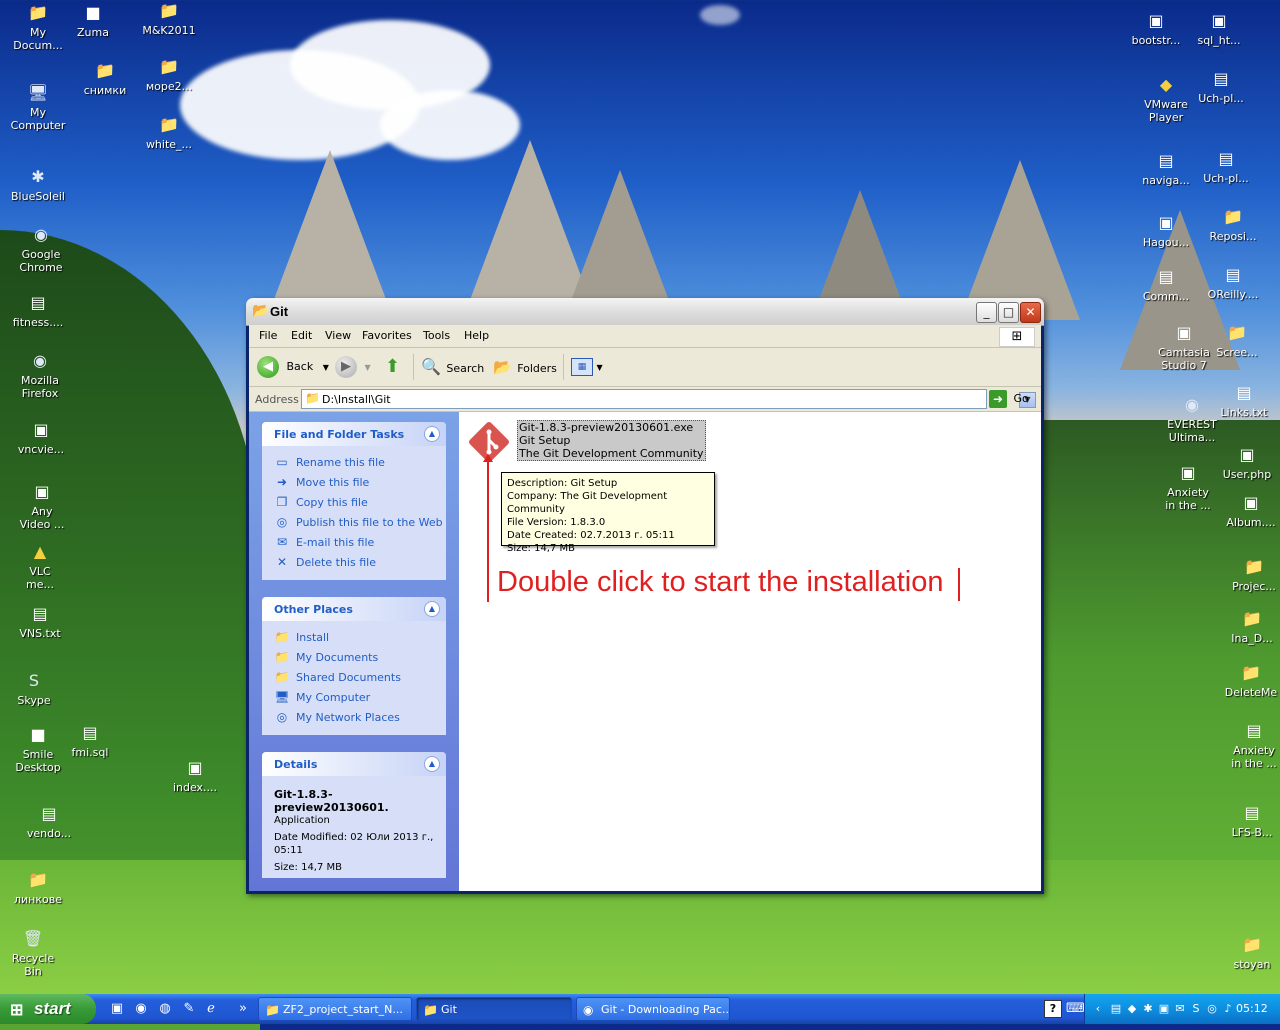 Image resolution: width=1280 pixels, height=1030 pixels. Describe the element at coordinates (353, 367) in the screenshot. I see `forward-button: ▶ ▼` at that location.